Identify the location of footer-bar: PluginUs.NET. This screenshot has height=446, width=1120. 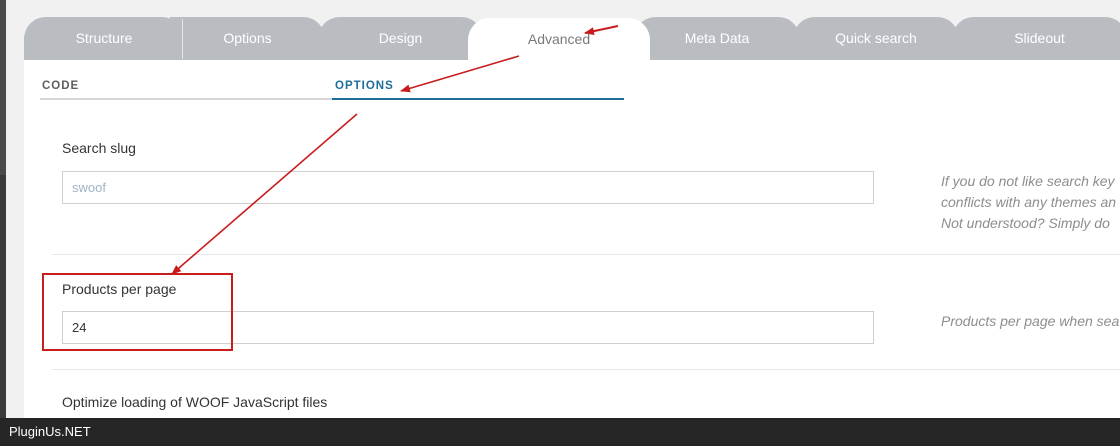
(560, 432).